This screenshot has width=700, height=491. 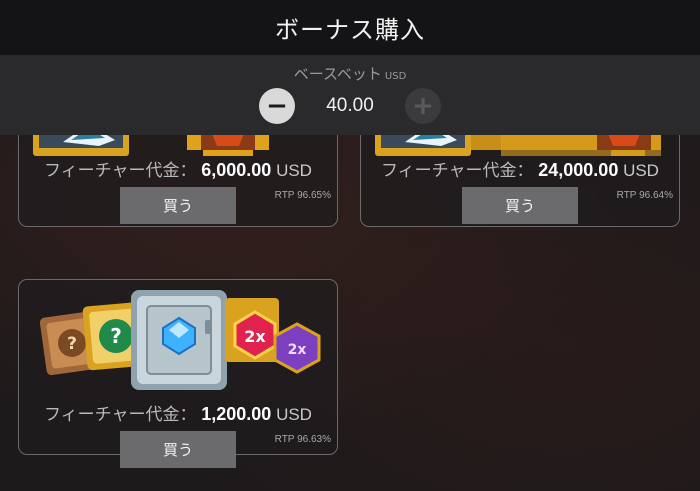 What do you see at coordinates (641, 170) in the screenshot?
I see `bonus-card-2-currency: USD` at bounding box center [641, 170].